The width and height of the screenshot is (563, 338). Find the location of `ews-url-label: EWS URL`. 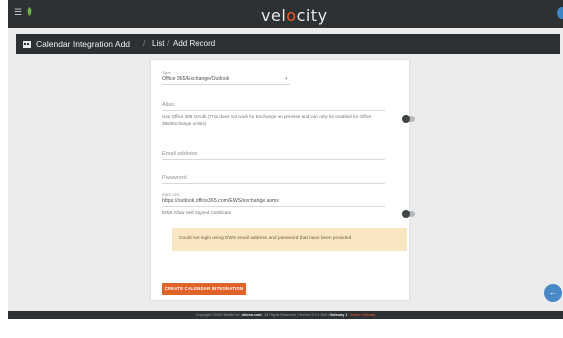

ews-url-label: EWS URL is located at coordinates (171, 194).